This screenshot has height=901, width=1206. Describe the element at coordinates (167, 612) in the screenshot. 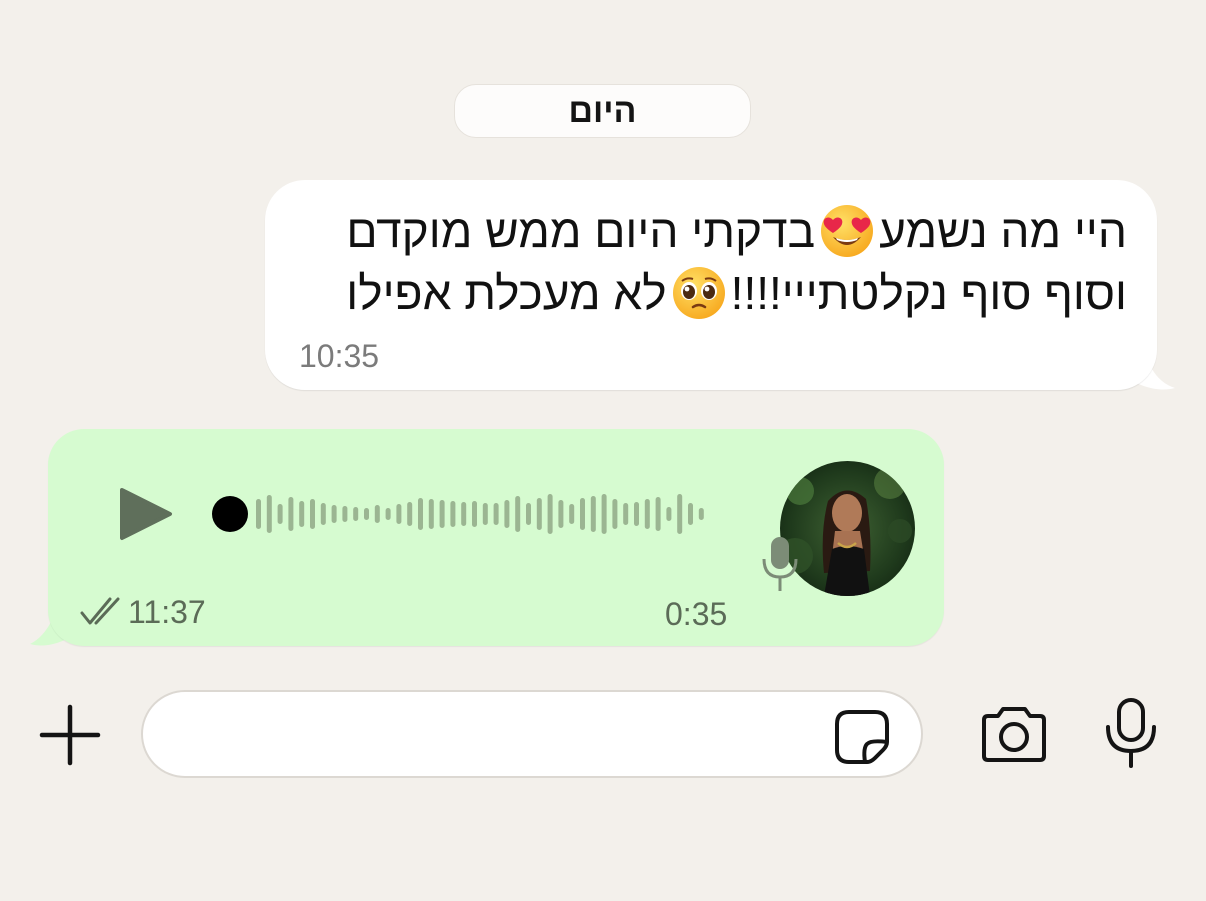

I see `voice-message-timestamp: 11:37` at that location.